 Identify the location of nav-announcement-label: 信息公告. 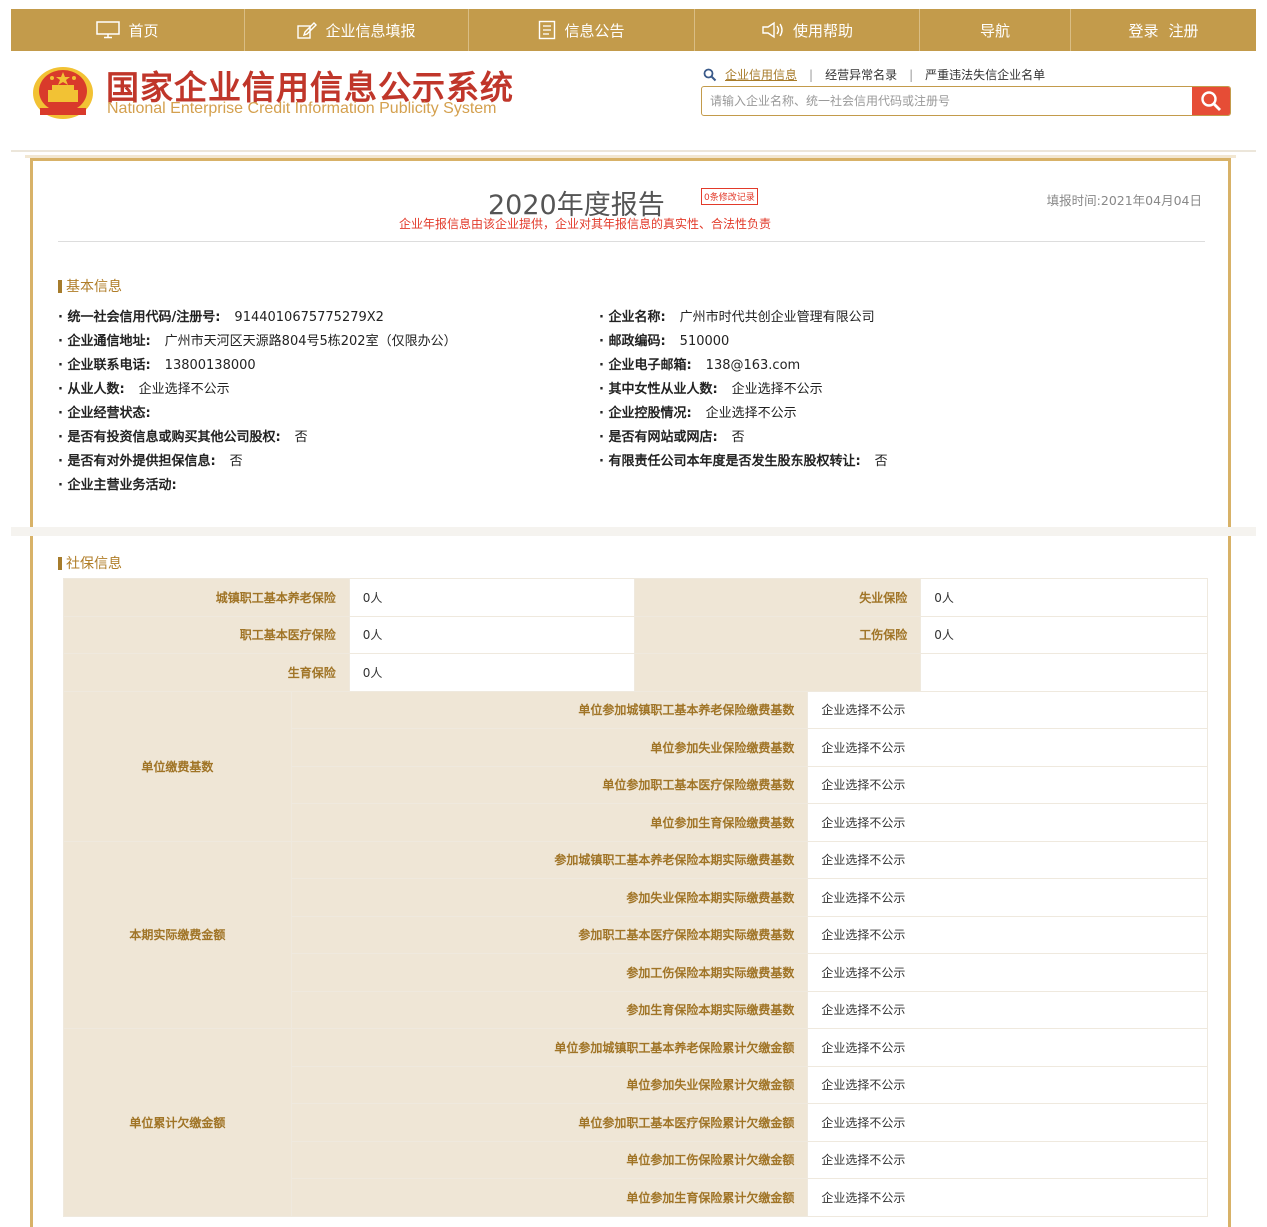
(594, 30).